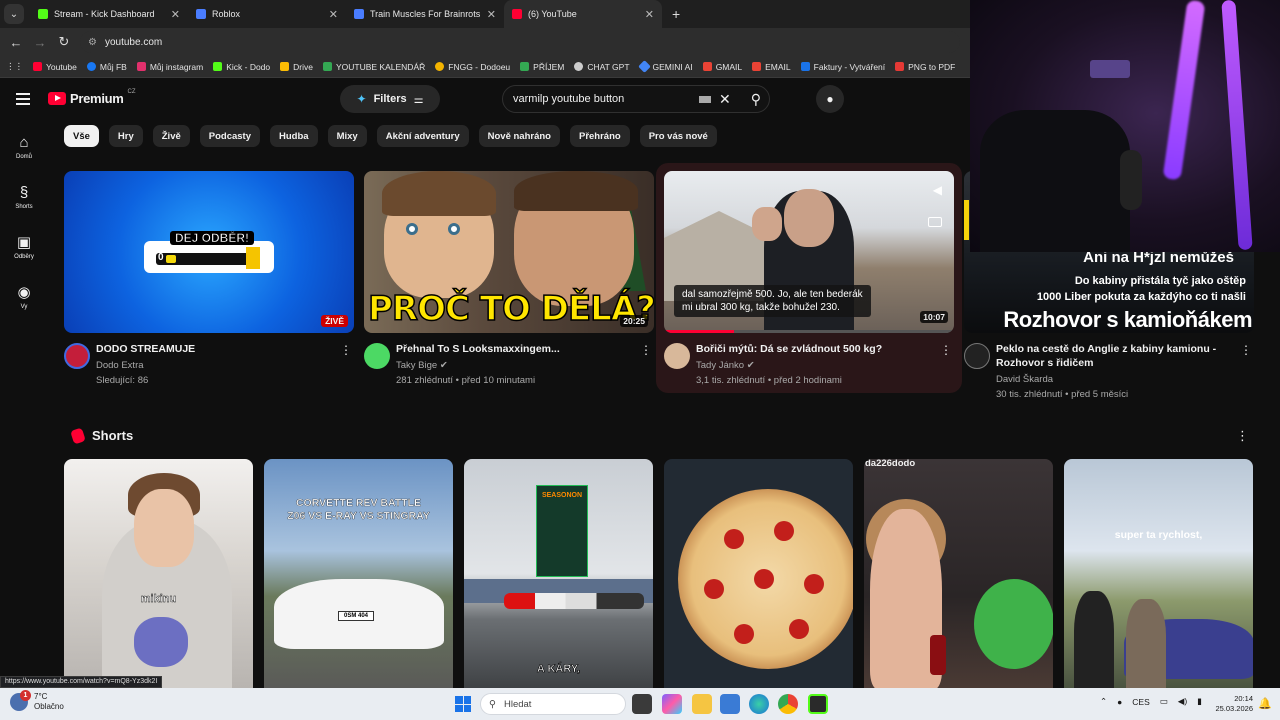  Describe the element at coordinates (373, 67) in the screenshot. I see `bookmark-yt-calendar: YOUTUBE KALENDÁŘ` at that location.